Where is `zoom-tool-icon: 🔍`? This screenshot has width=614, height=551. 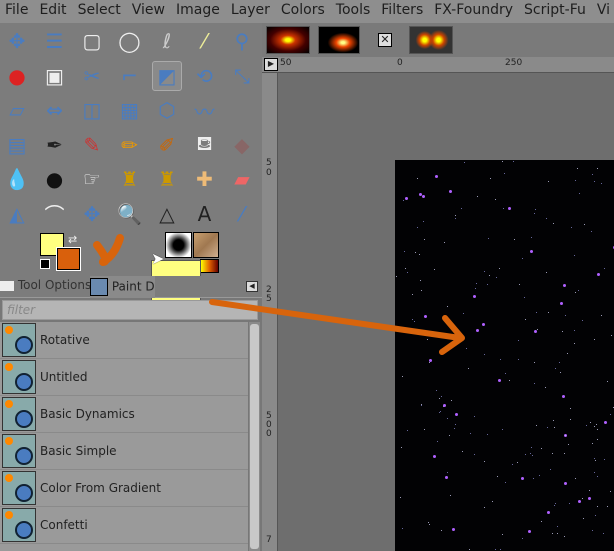
zoom-tool-icon: 🔍 is located at coordinates (130, 214).